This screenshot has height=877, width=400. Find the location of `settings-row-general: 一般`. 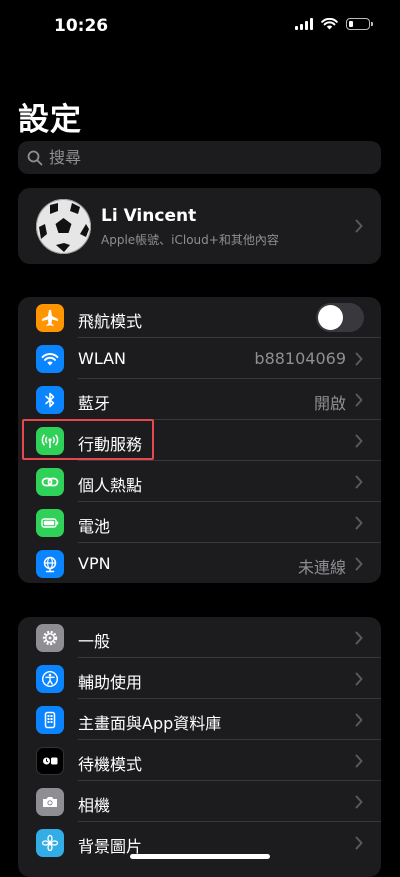

settings-row-general: 一般 is located at coordinates (199, 637).